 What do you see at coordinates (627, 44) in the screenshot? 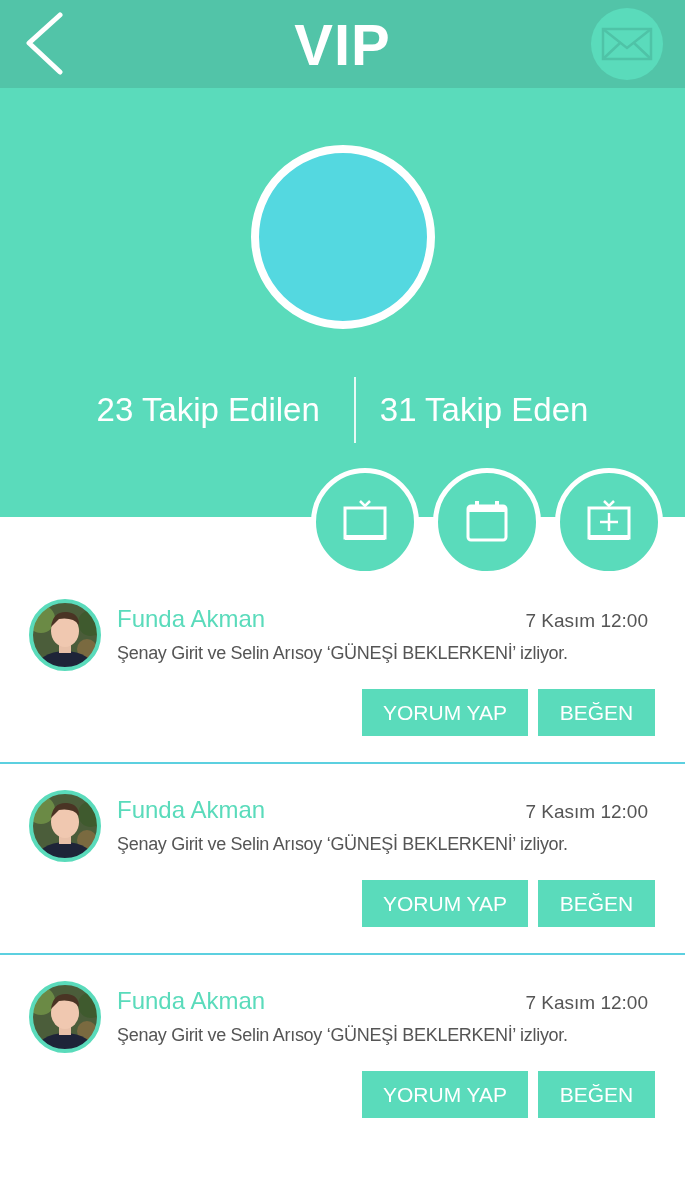
I see `envelope-icon` at bounding box center [627, 44].